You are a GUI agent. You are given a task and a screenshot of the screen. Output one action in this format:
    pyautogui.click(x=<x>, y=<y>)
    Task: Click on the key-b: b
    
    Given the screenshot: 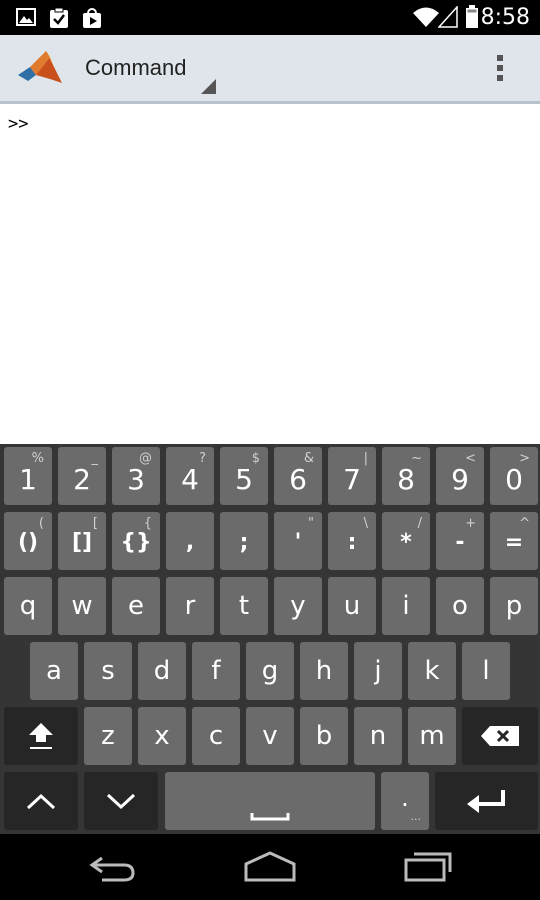 What is the action you would take?
    pyautogui.click(x=324, y=736)
    